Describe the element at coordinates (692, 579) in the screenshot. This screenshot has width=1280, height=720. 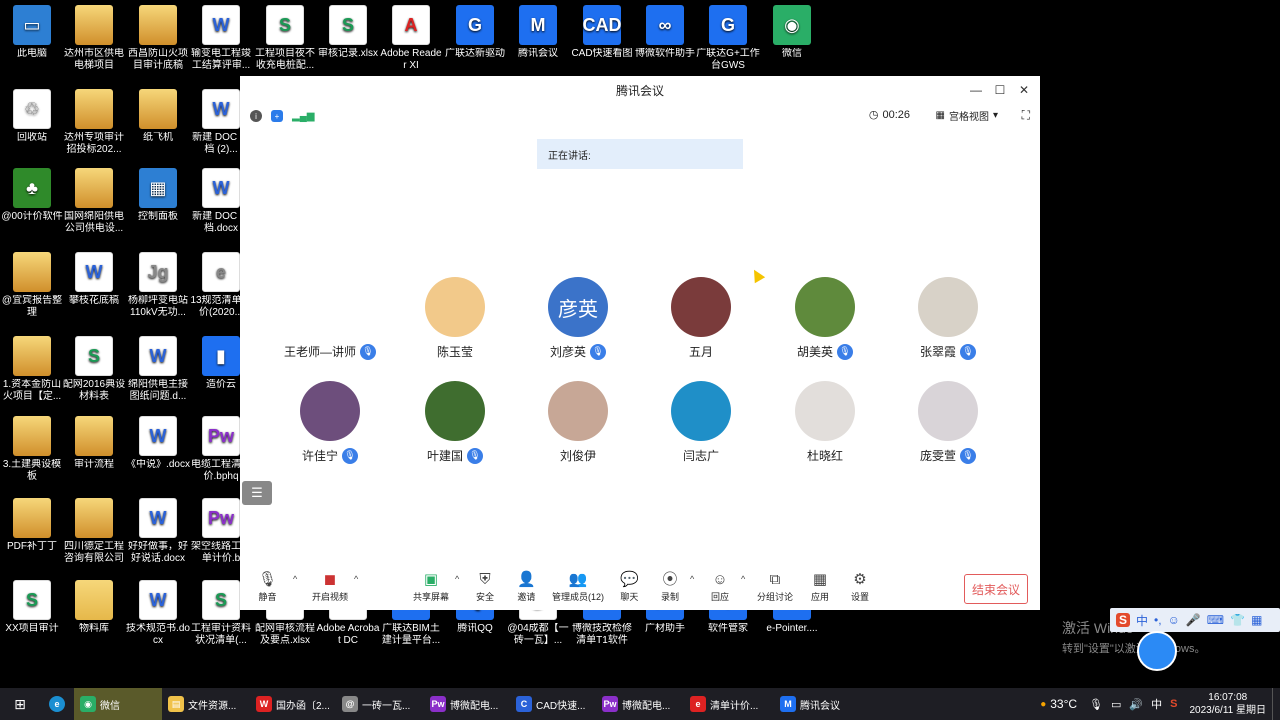
I see `record-caret-icon: ^` at that location.